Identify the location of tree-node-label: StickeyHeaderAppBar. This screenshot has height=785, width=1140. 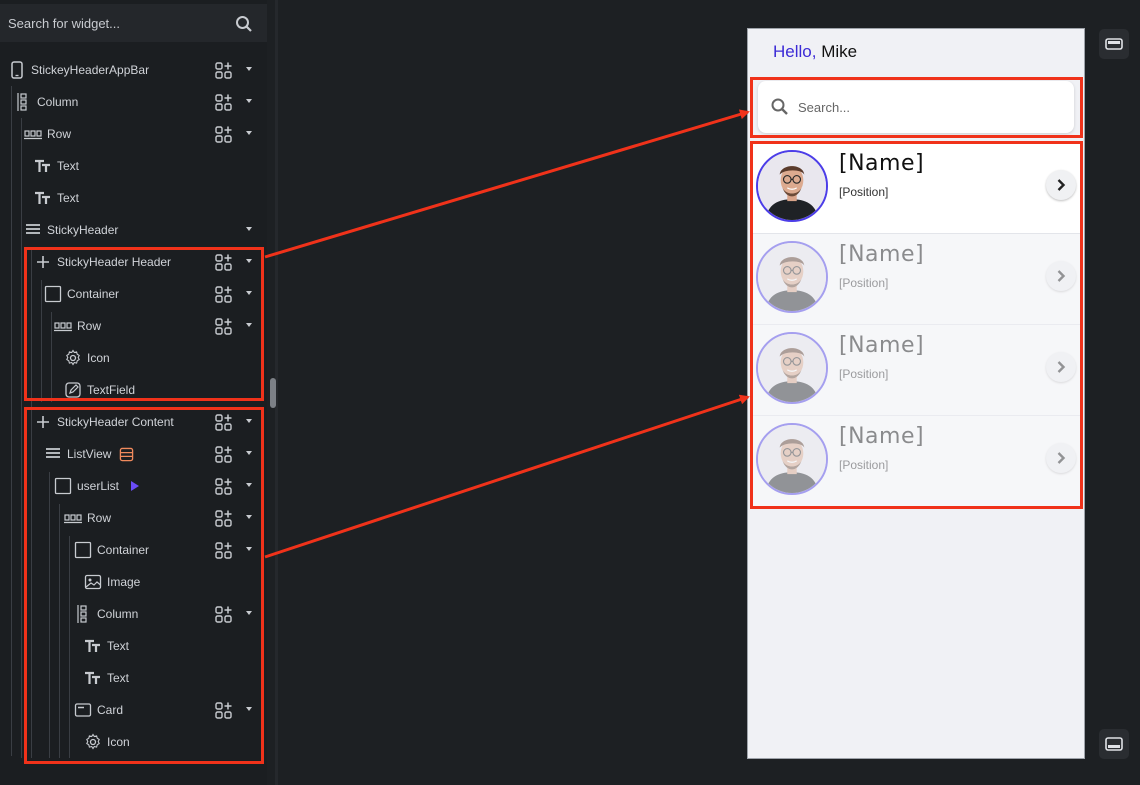
(90, 70).